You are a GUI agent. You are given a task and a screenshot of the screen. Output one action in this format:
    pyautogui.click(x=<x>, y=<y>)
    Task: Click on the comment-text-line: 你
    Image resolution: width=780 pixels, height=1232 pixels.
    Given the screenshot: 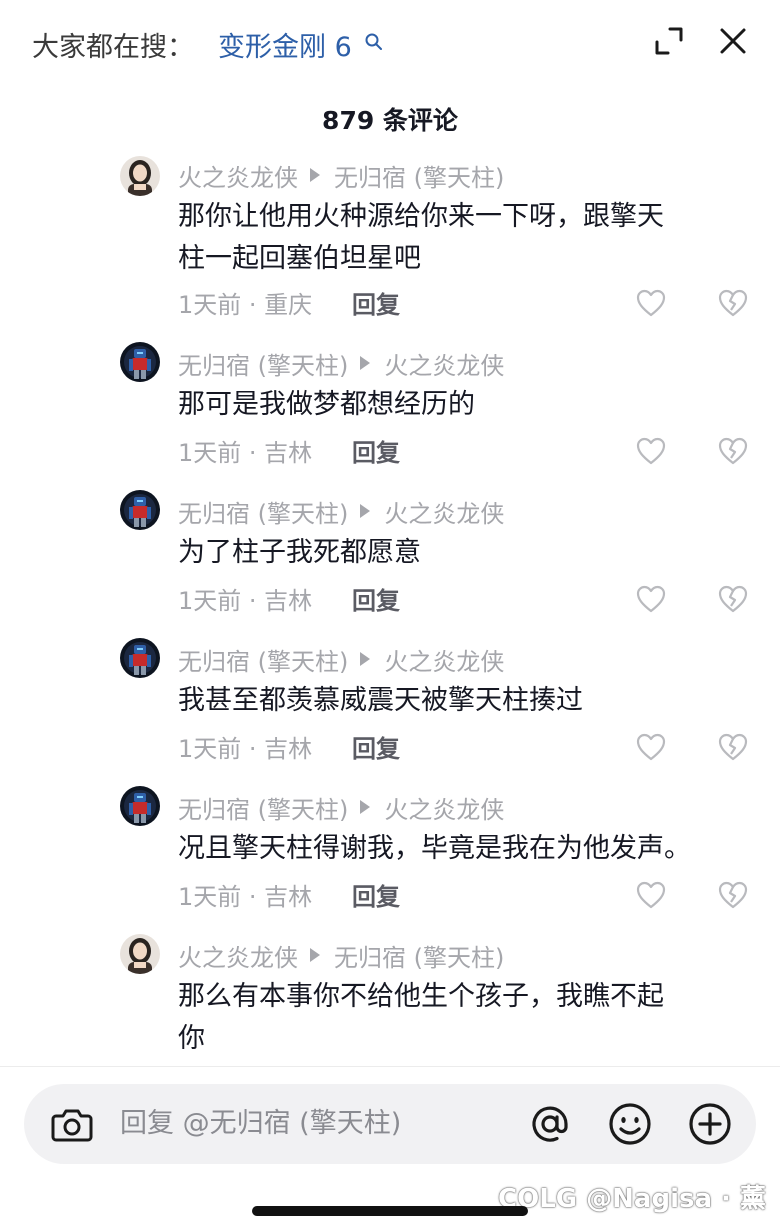 What is the action you would take?
    pyautogui.click(x=191, y=1038)
    